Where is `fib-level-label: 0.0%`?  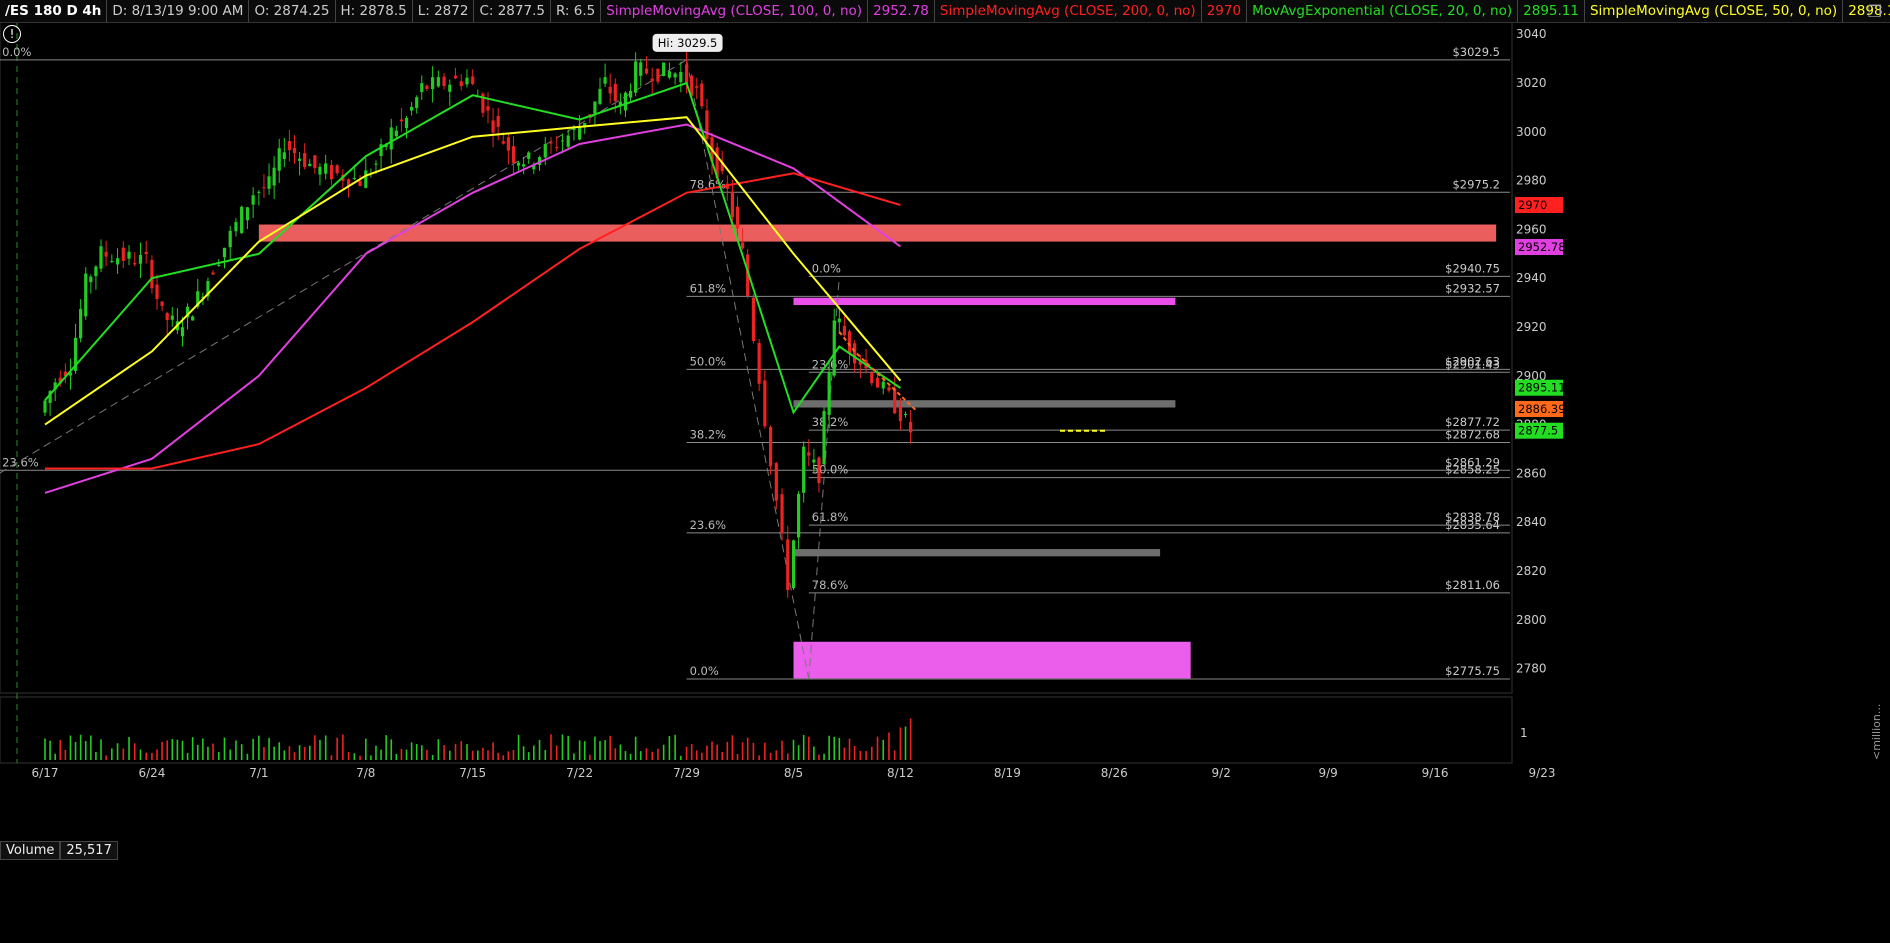
fib-level-label: 0.0% is located at coordinates (704, 671).